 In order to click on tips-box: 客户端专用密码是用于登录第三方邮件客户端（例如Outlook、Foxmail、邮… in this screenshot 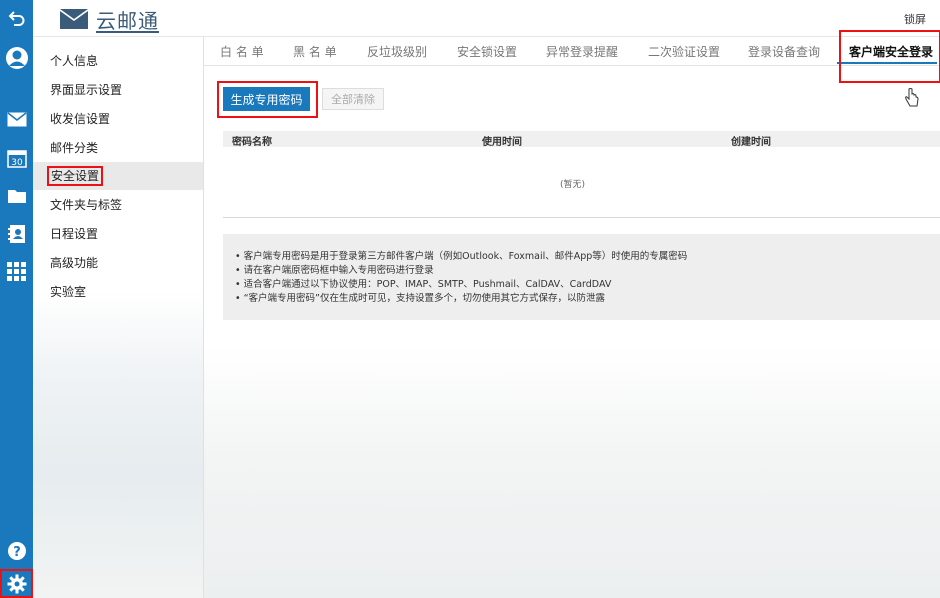, I will do `click(581, 277)`.